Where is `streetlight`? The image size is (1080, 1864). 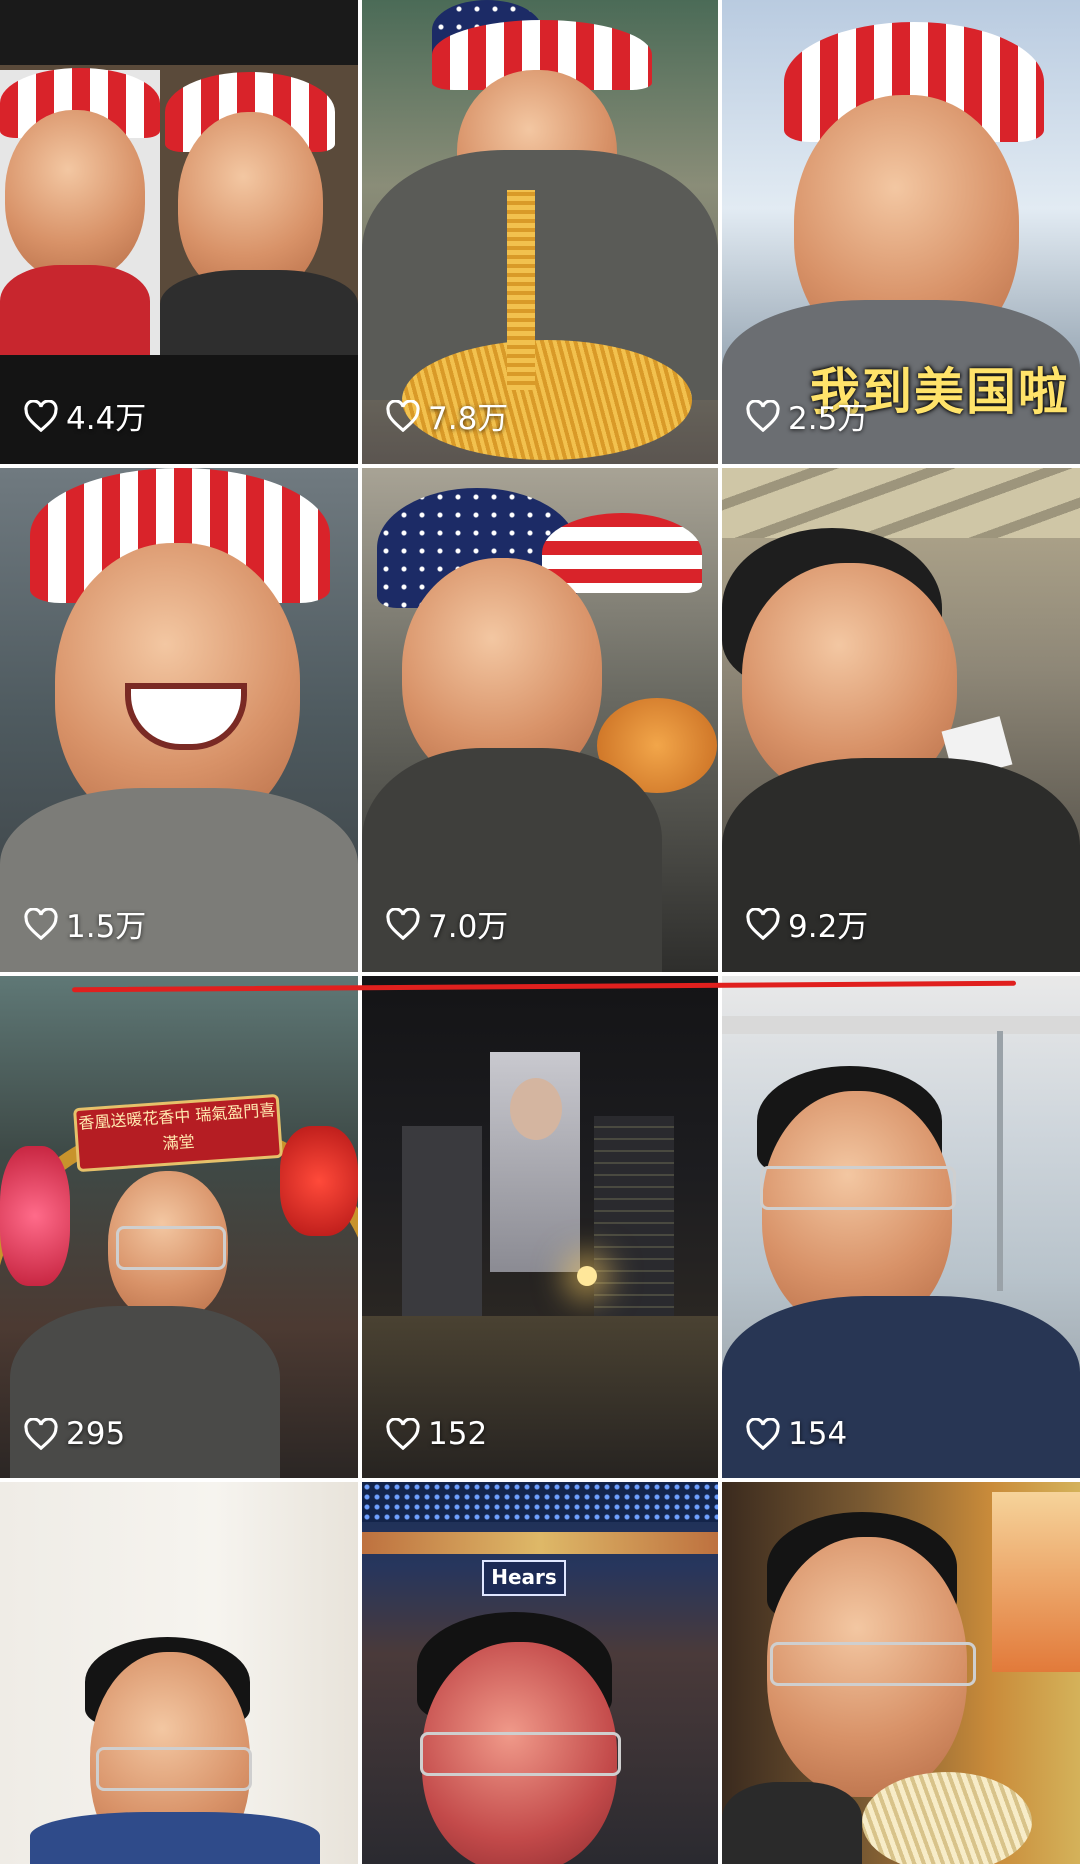 streetlight is located at coordinates (587, 1276).